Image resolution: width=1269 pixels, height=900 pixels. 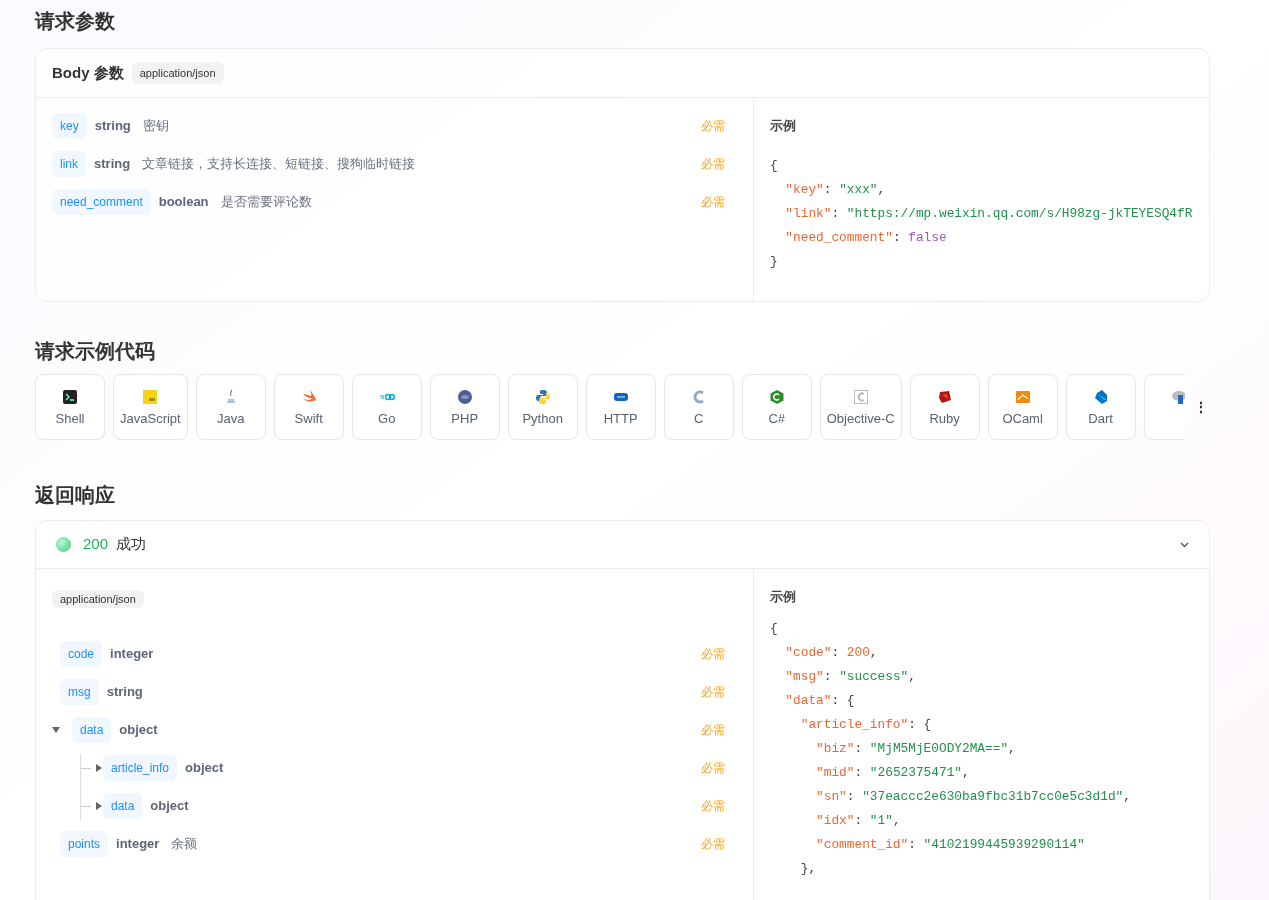 I want to click on status-code: 200, so click(x=96, y=544).